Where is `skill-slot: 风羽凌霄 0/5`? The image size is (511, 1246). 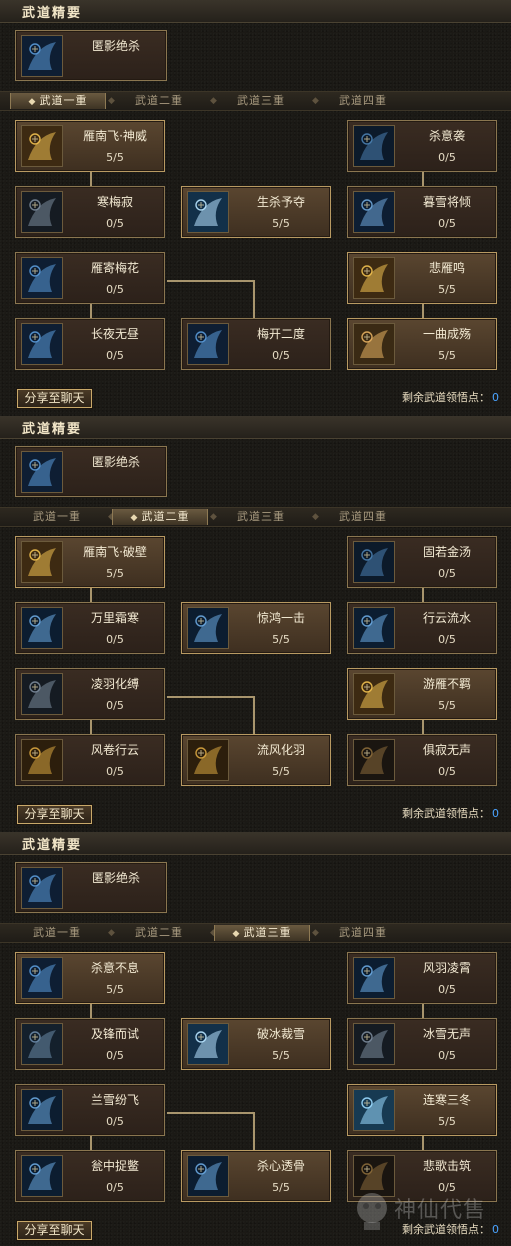 skill-slot: 风羽凌霄 0/5 is located at coordinates (422, 978).